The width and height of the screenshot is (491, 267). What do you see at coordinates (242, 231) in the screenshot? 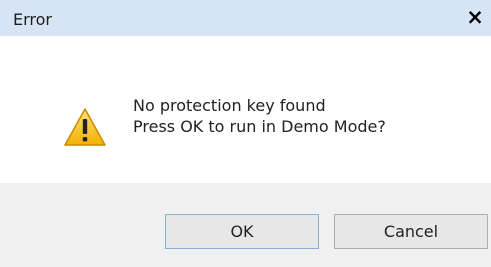
I see `ok-button: OK` at bounding box center [242, 231].